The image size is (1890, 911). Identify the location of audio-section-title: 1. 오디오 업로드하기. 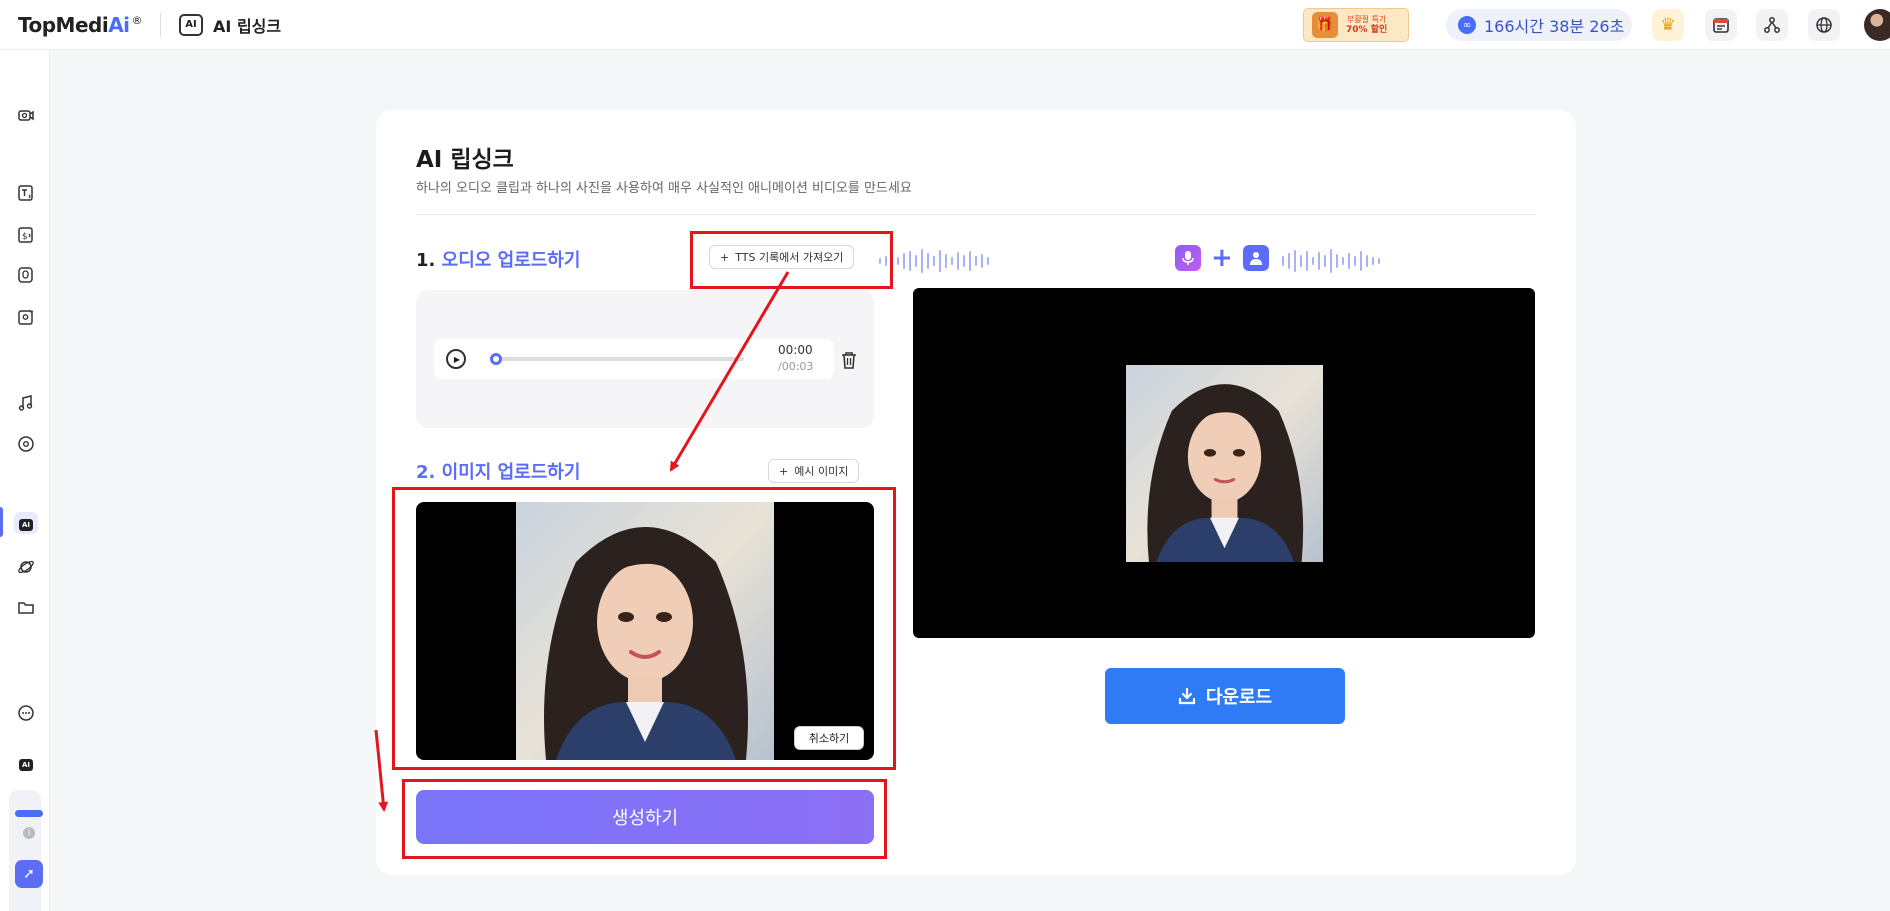
(498, 260).